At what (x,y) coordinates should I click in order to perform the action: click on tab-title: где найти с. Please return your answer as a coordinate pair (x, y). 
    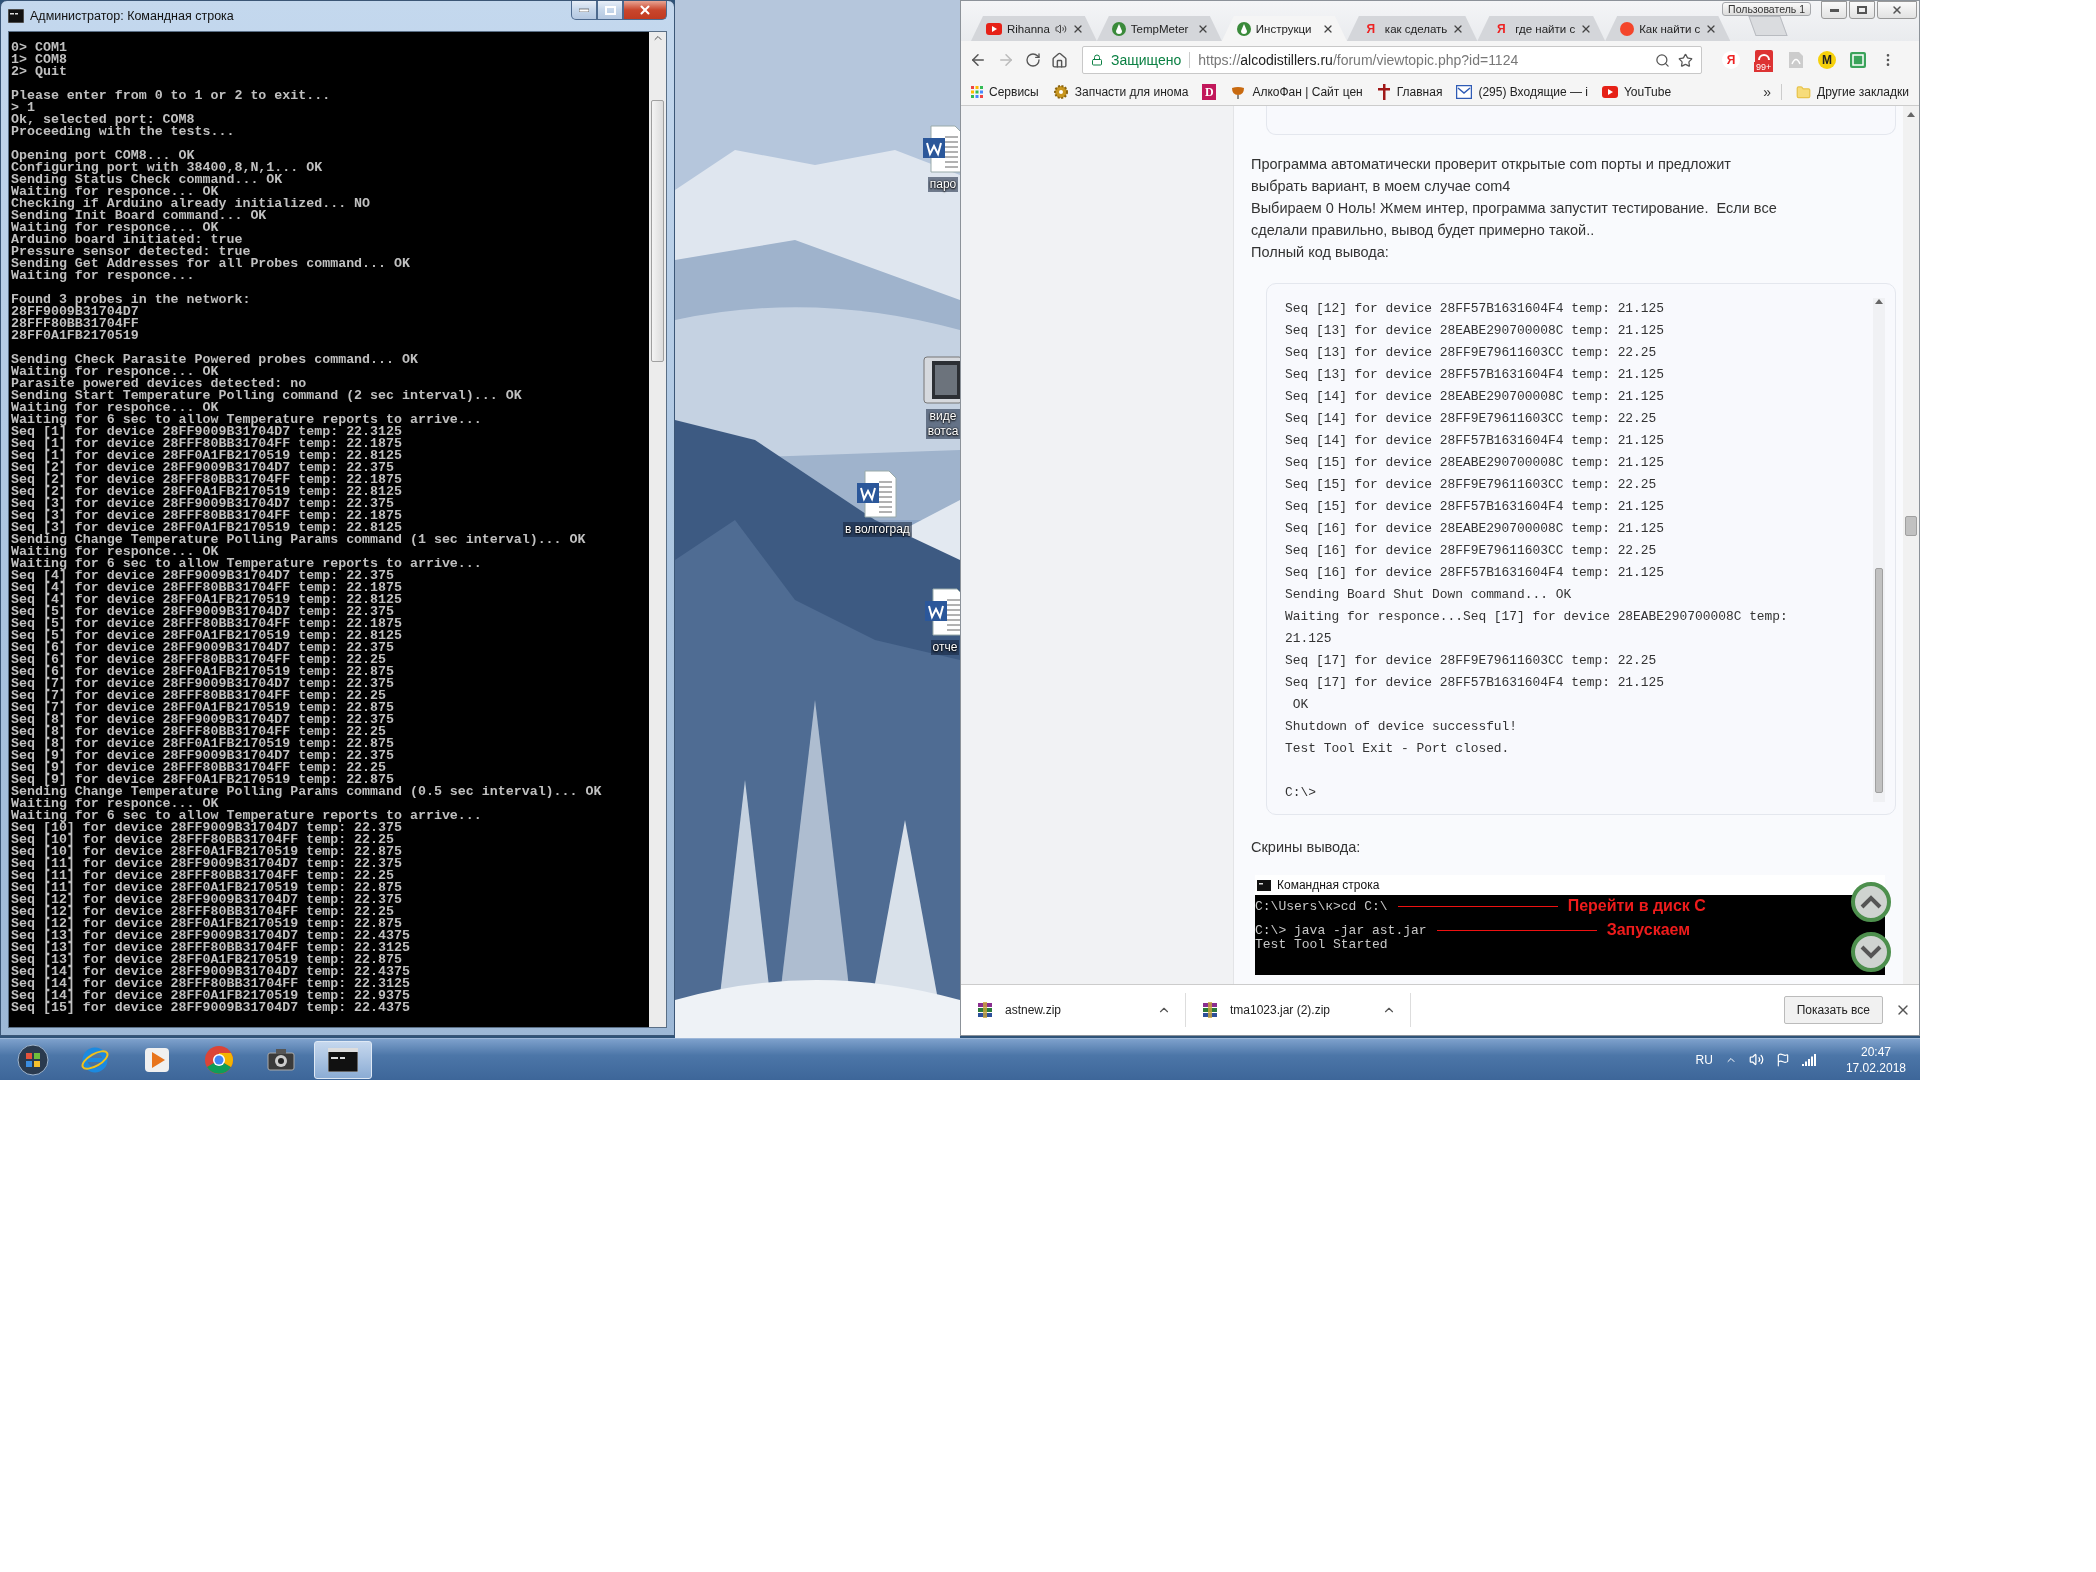
    Looking at the image, I should click on (1545, 28).